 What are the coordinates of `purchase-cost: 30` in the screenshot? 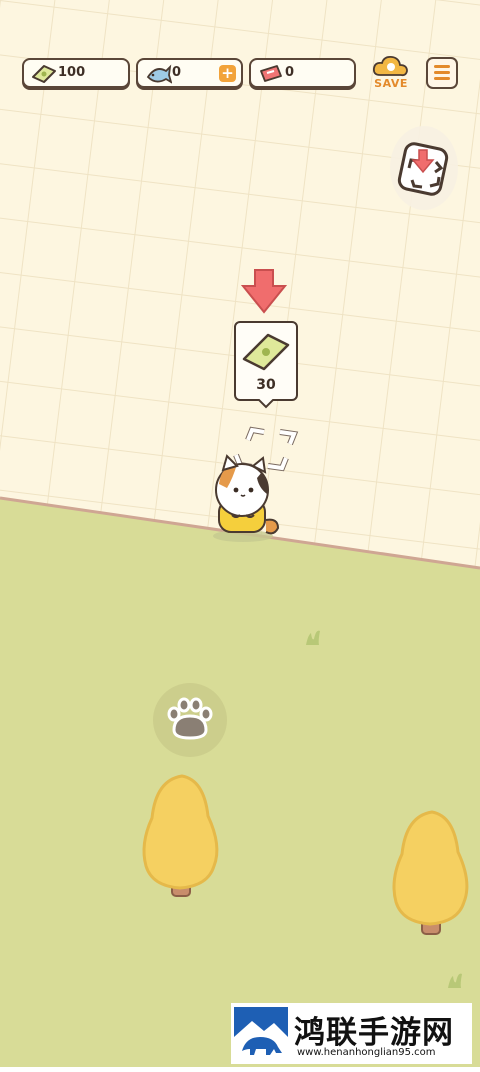 It's located at (266, 385).